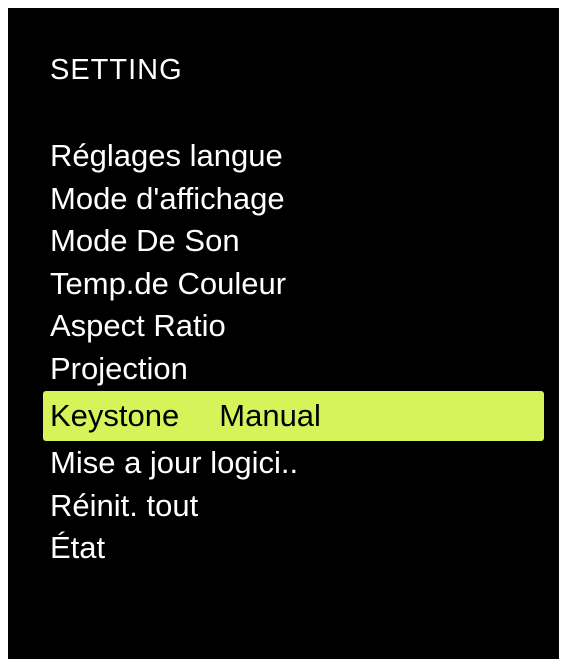 The image size is (566, 667). Describe the element at coordinates (138, 325) in the screenshot. I see `menu-item-label: Aspect Ratio` at that location.